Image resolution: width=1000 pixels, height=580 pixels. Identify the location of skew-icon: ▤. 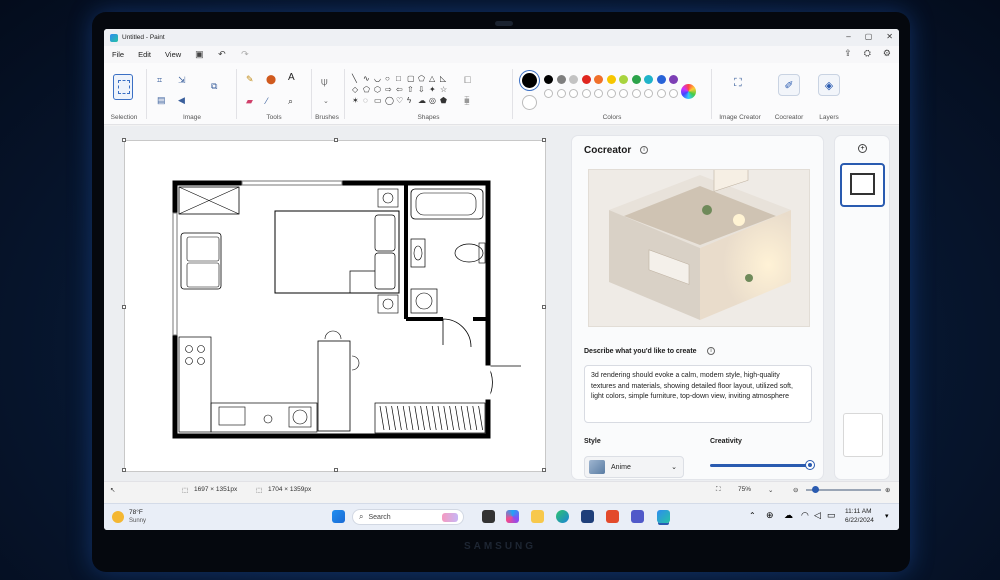
(161, 100).